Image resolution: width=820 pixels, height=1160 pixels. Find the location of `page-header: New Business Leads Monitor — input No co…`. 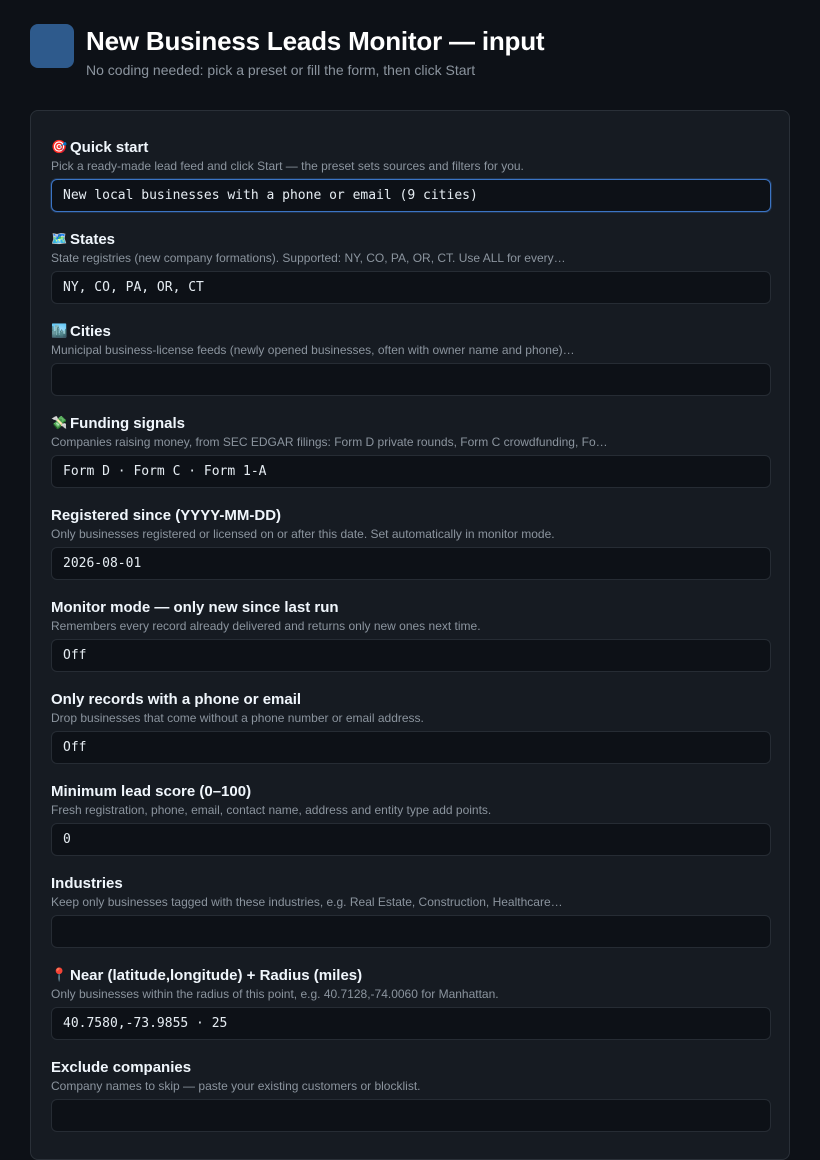

page-header: New Business Leads Monitor — input No co… is located at coordinates (410, 52).